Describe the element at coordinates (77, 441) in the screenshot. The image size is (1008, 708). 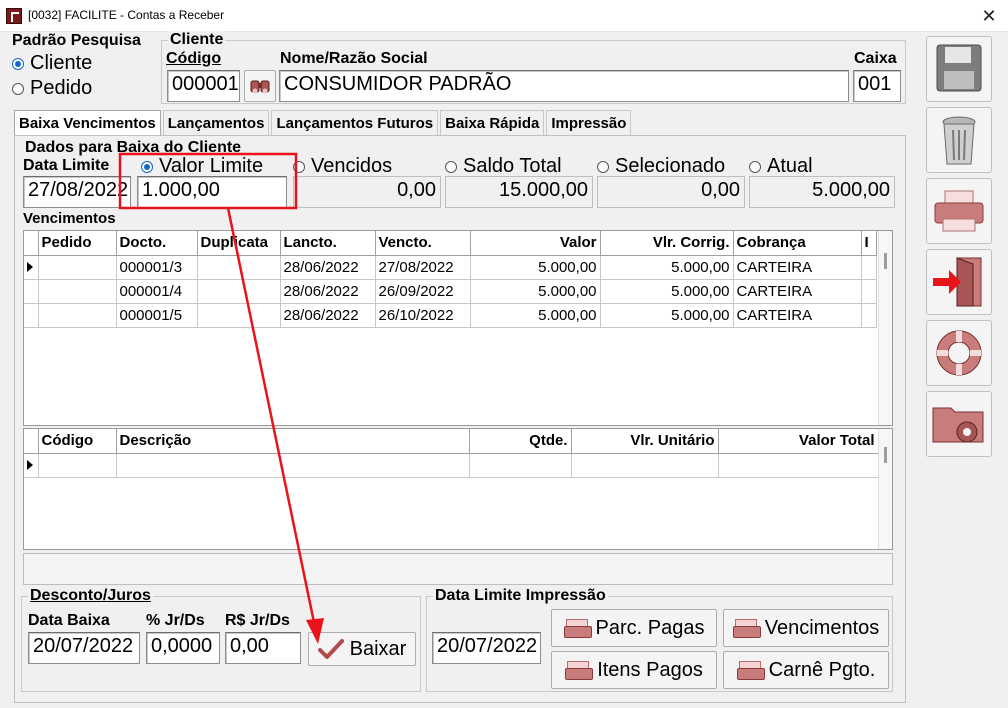
I see `col-codigo: Código` at that location.